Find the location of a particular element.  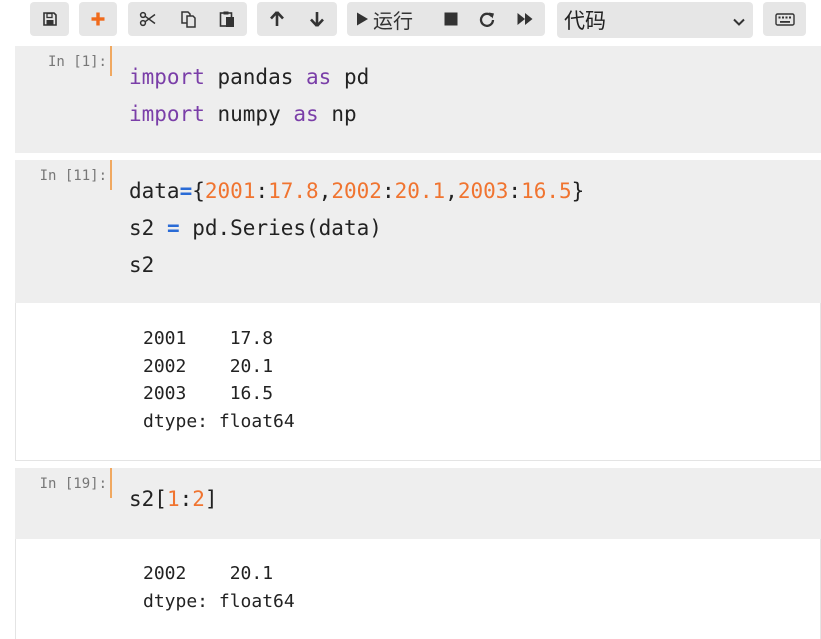

code-token: pd is located at coordinates (350, 77).